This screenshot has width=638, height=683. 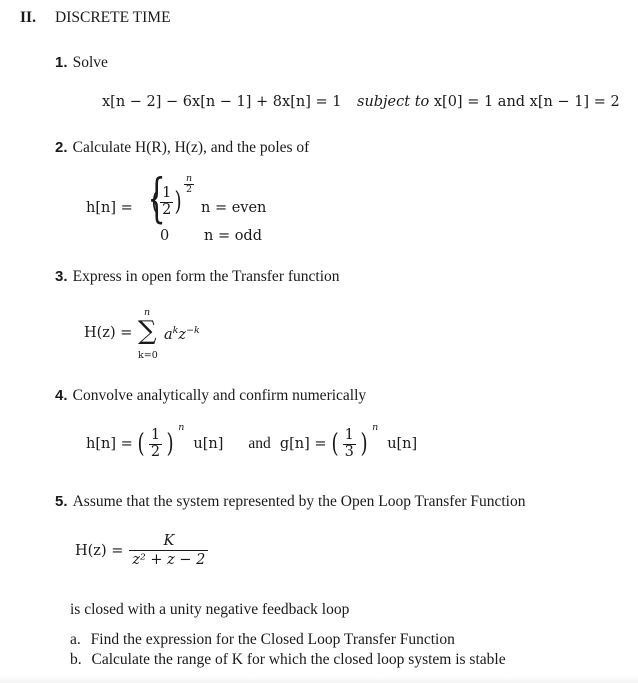 I want to click on piecewise-case-1: (1 2), so click(x=167, y=201).